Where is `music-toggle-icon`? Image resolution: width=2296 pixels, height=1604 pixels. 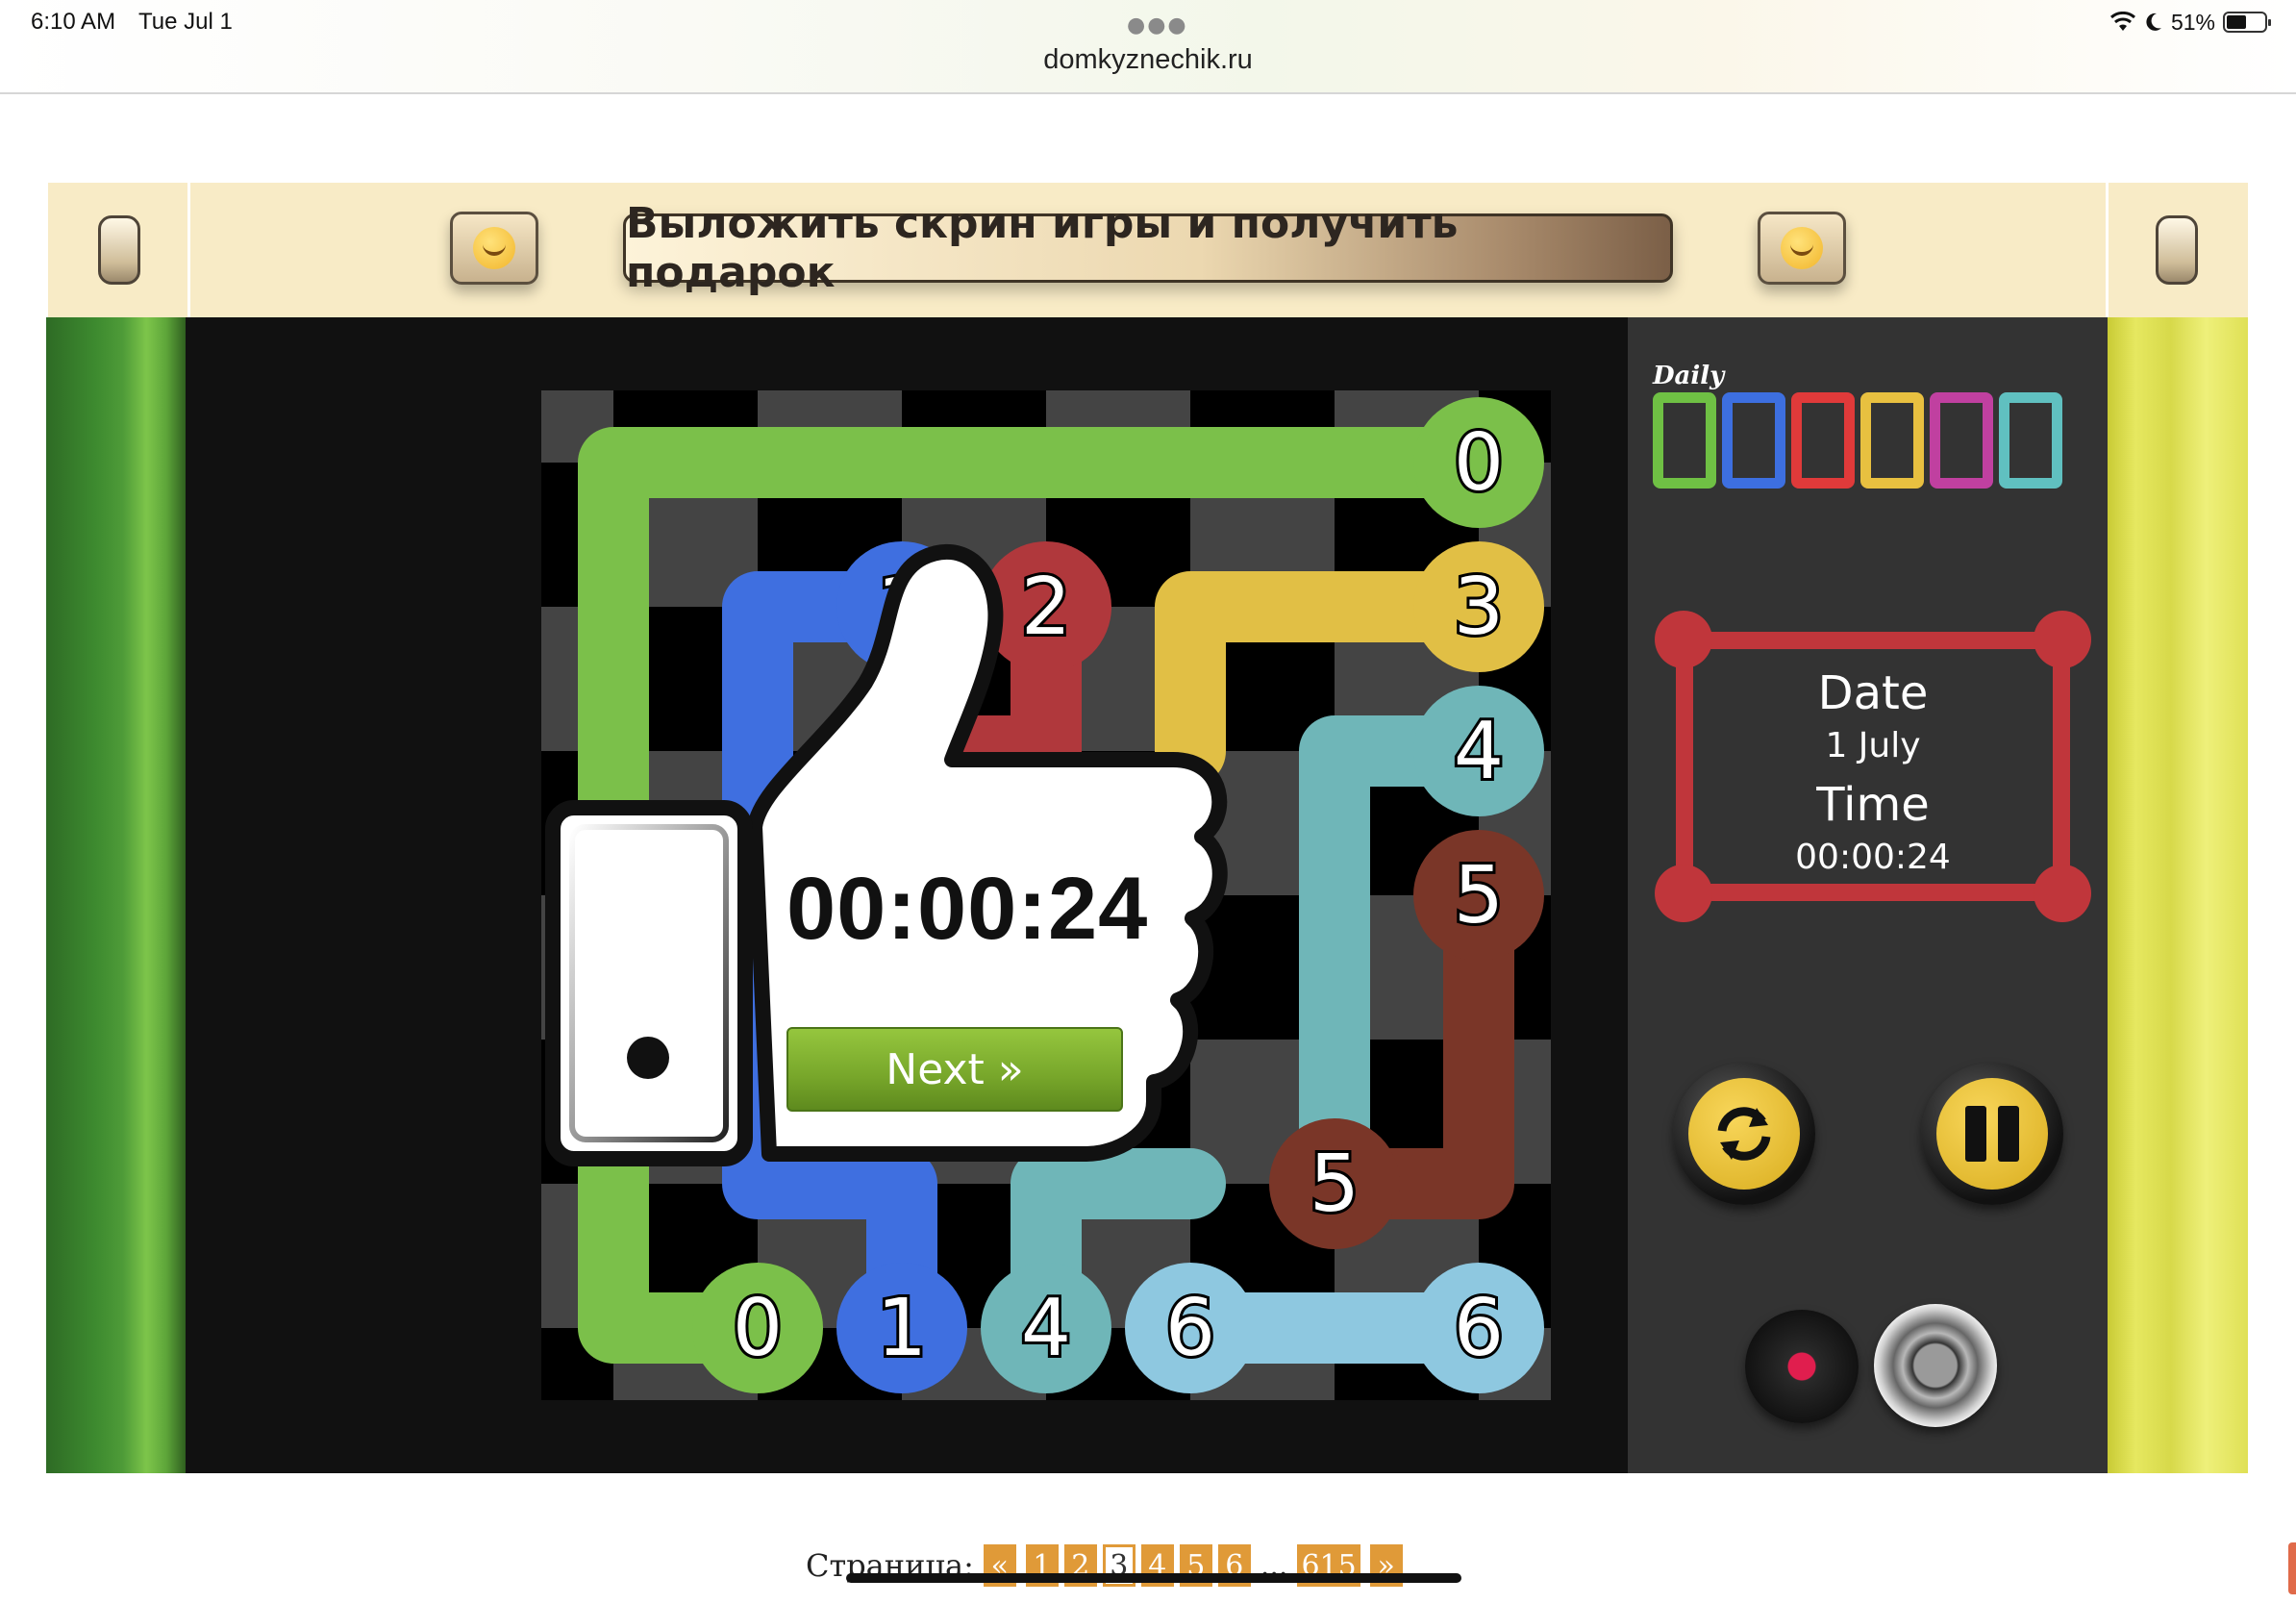 music-toggle-icon is located at coordinates (1802, 1366).